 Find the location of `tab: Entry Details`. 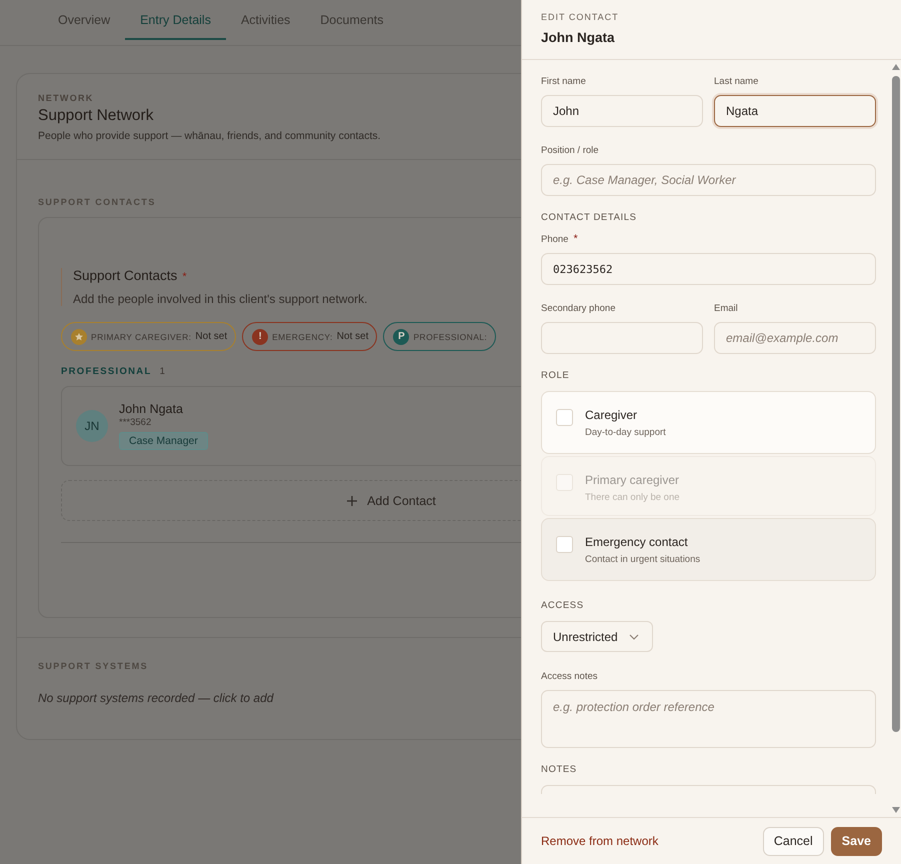

tab: Entry Details is located at coordinates (175, 20).